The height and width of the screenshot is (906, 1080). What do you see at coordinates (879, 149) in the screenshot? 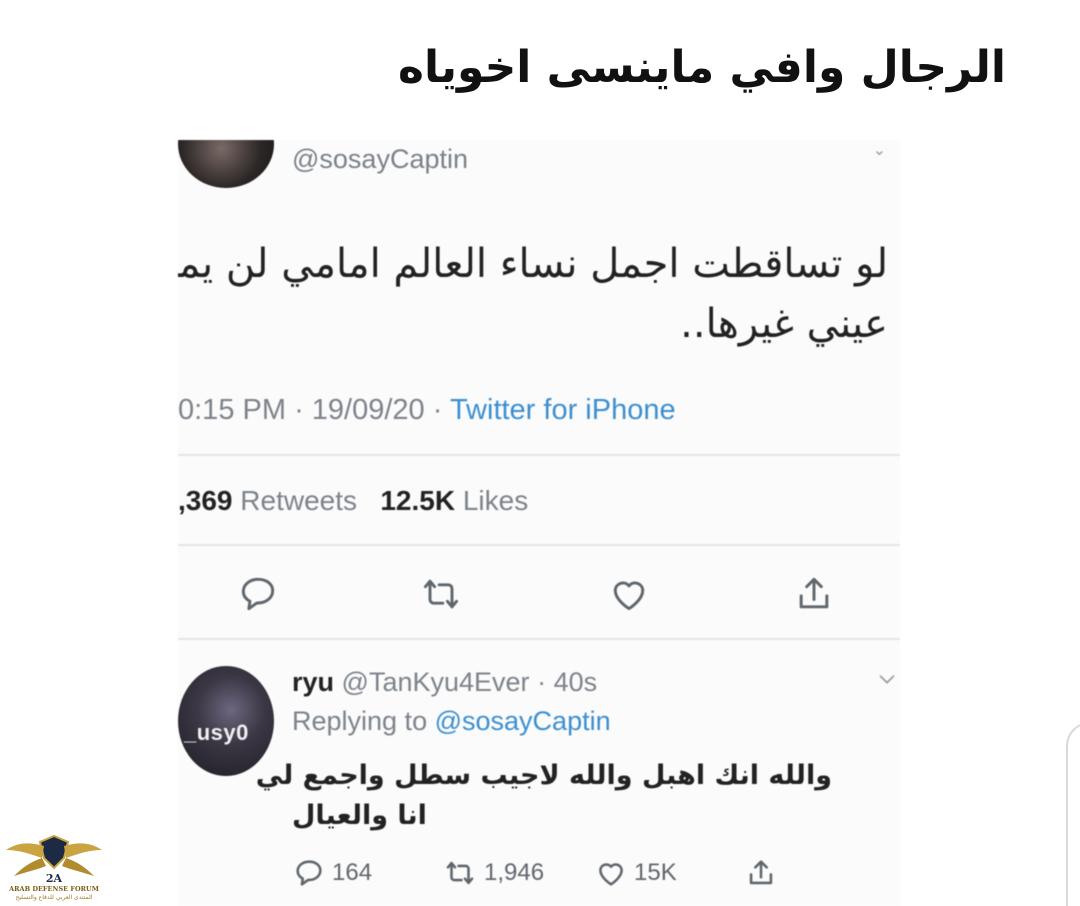
I see `chevron-down-icon: ⌄` at bounding box center [879, 149].